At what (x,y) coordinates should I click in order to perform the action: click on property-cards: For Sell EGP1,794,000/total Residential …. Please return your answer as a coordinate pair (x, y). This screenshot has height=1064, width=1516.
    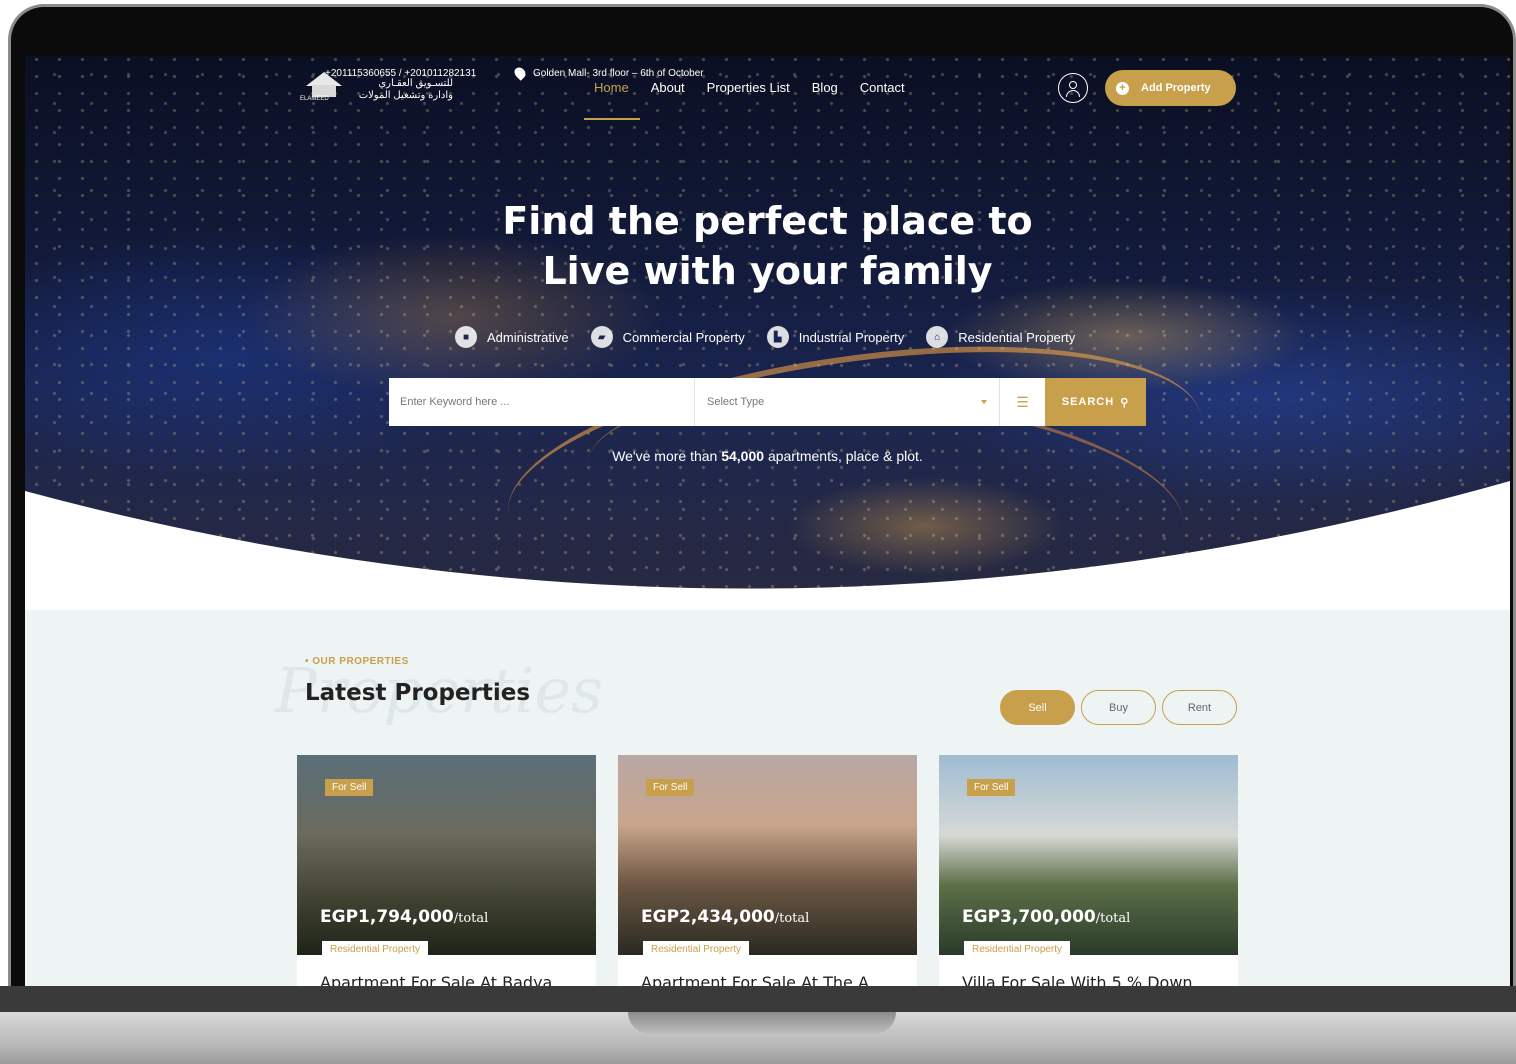
    Looking at the image, I should click on (767, 870).